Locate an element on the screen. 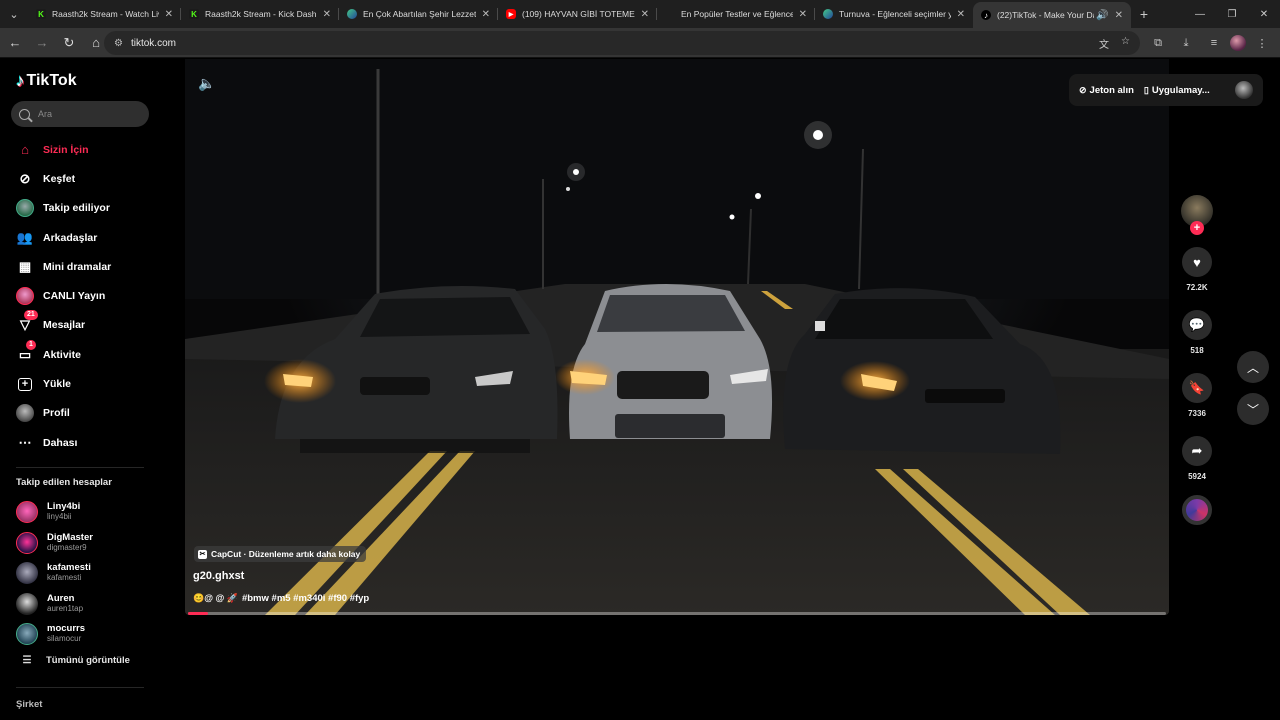 The width and height of the screenshot is (1280, 720). more-icon: ⋯ is located at coordinates (25, 442).